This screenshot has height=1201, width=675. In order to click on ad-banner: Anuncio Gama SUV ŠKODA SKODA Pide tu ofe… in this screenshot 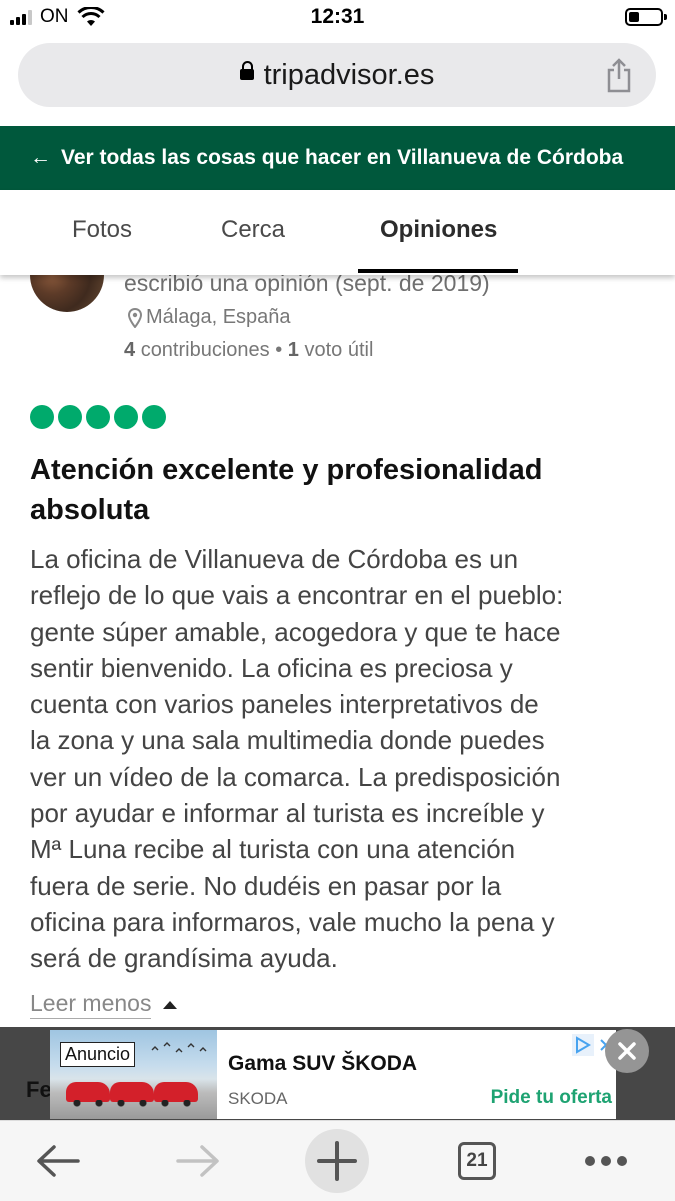, I will do `click(333, 1074)`.